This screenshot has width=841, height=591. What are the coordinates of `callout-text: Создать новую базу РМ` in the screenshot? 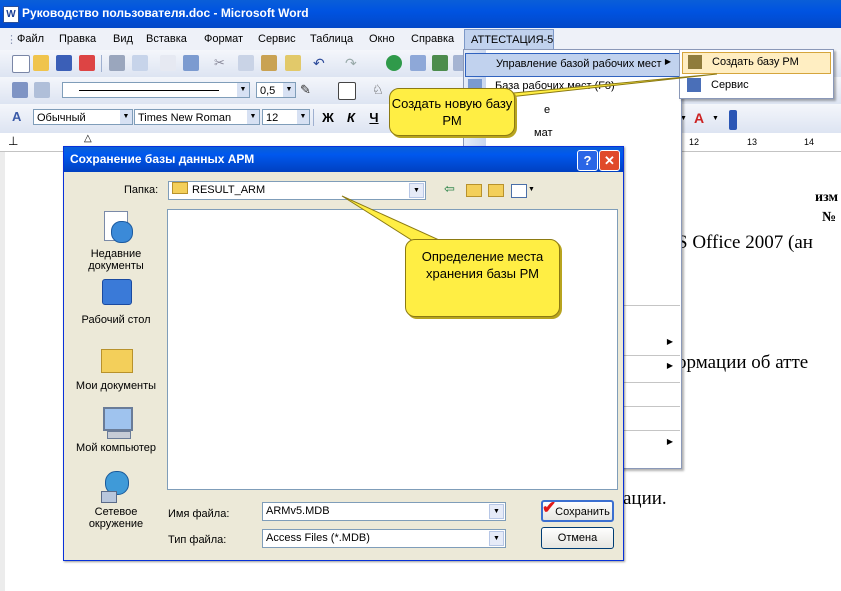 It's located at (452, 112).